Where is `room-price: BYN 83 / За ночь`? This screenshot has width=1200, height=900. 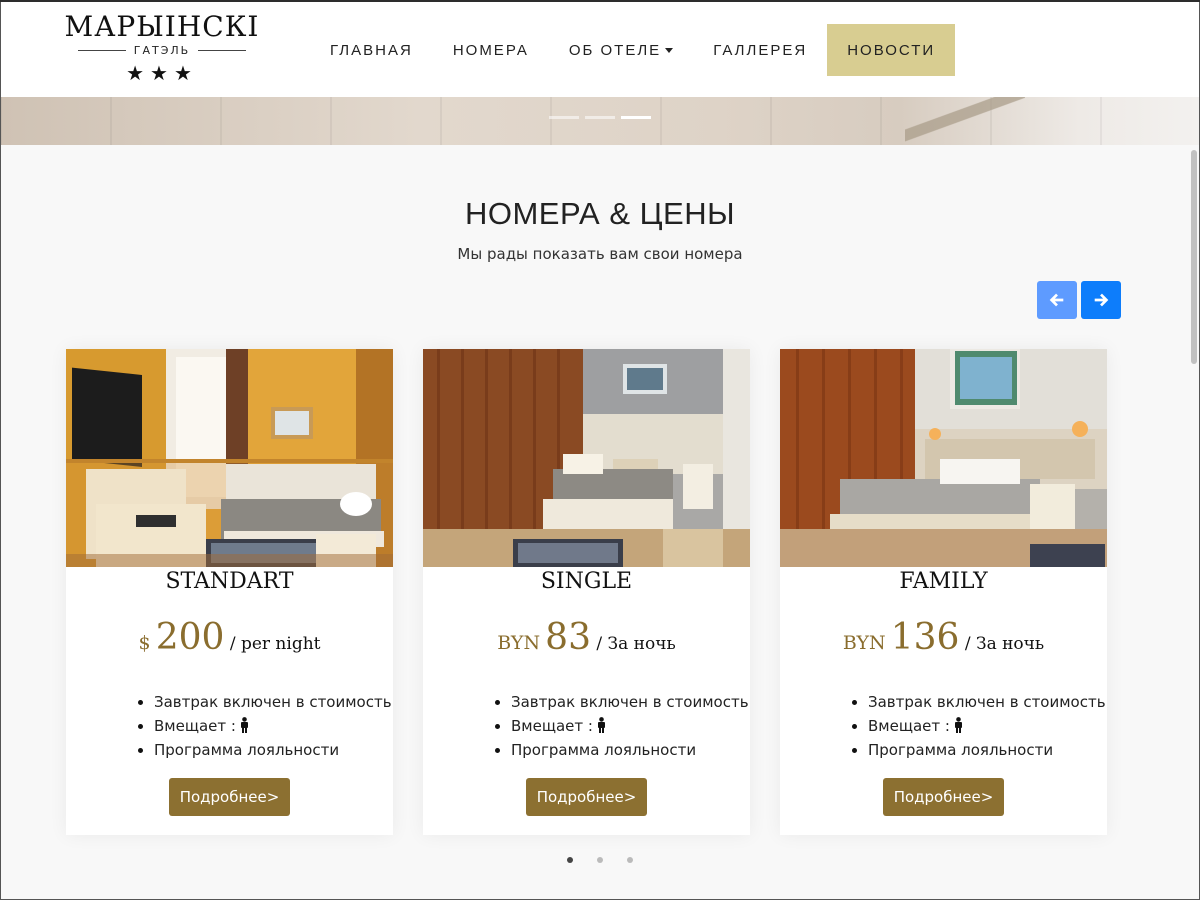 room-price: BYN 83 / За ночь is located at coordinates (586, 637).